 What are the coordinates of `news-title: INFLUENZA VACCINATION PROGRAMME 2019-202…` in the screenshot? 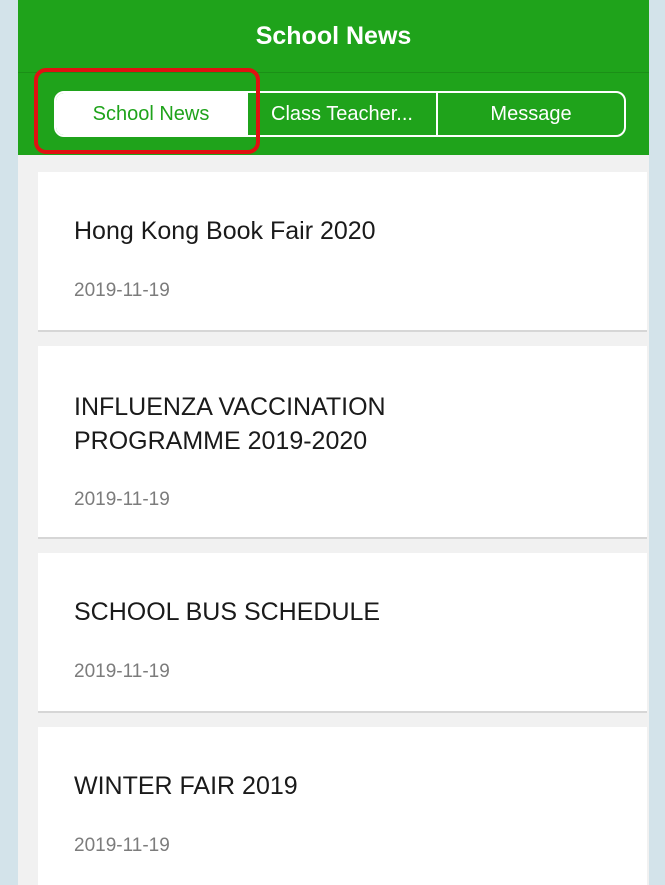 It's located at (230, 424).